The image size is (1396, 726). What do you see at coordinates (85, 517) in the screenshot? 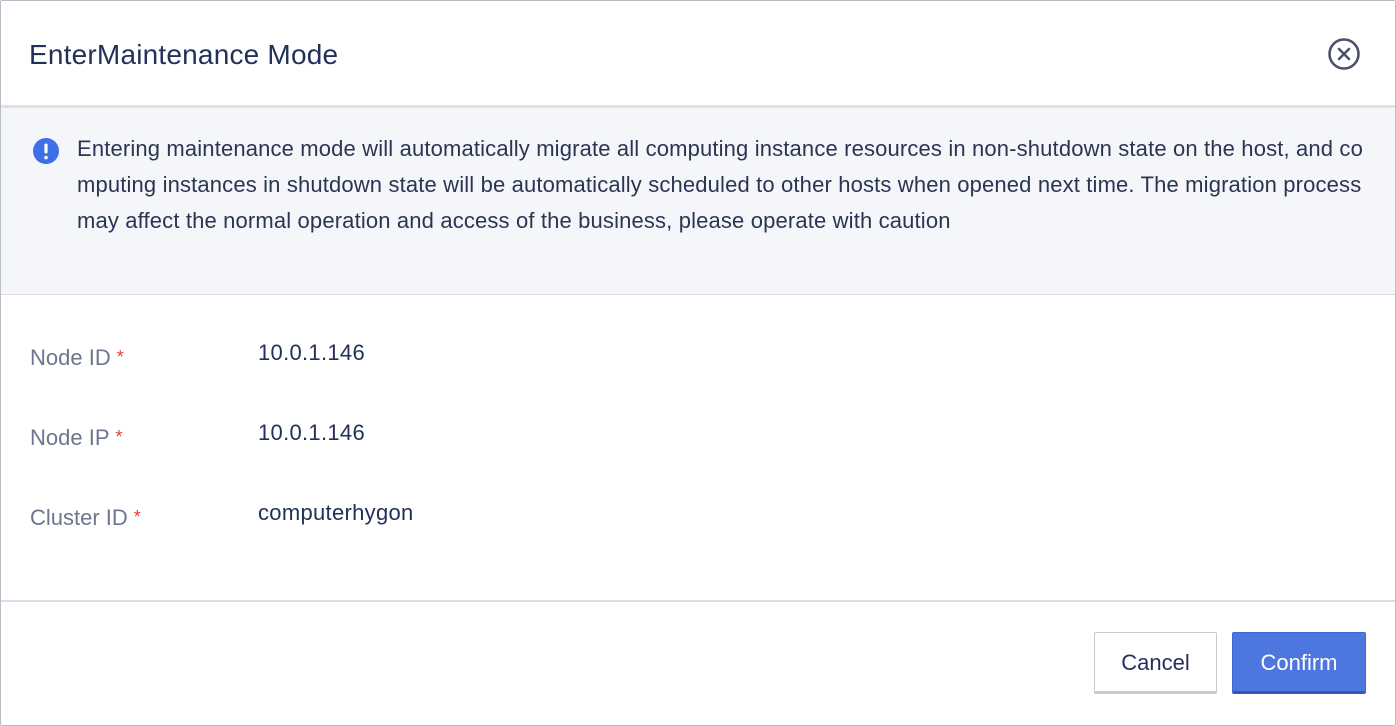
I see `cluster-id-label: Cluster ID *` at bounding box center [85, 517].